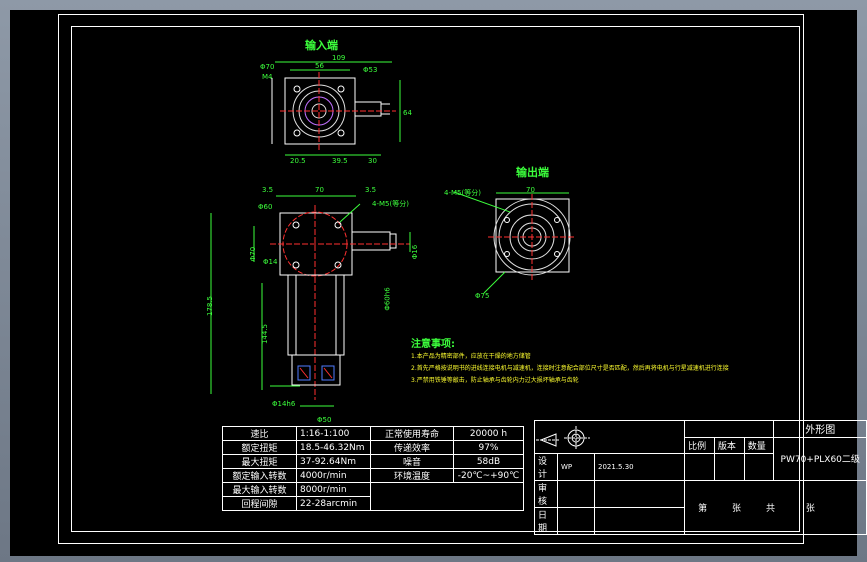 This screenshot has width=867, height=562. Describe the element at coordinates (770, 509) in the screenshot. I see `total-label: 共` at that location.